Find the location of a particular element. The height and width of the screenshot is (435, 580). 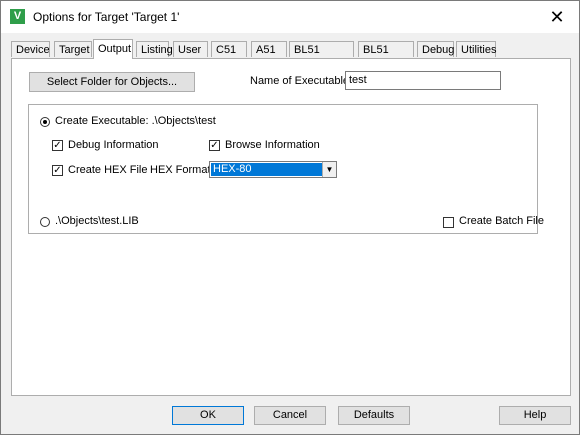

close-button: ✕ is located at coordinates (557, 17).